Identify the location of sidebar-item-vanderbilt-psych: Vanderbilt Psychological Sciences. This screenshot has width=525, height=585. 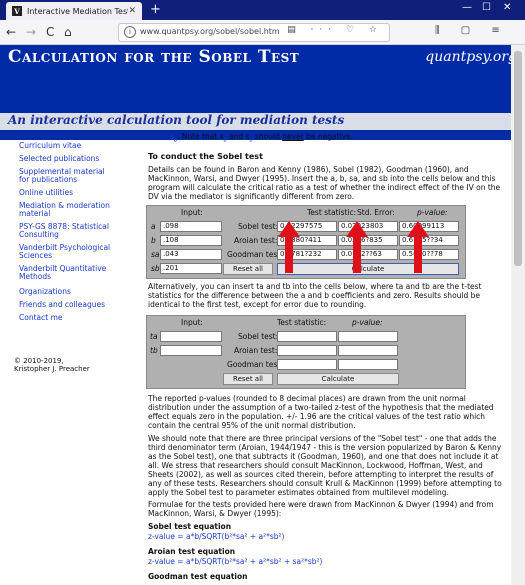
(66, 252).